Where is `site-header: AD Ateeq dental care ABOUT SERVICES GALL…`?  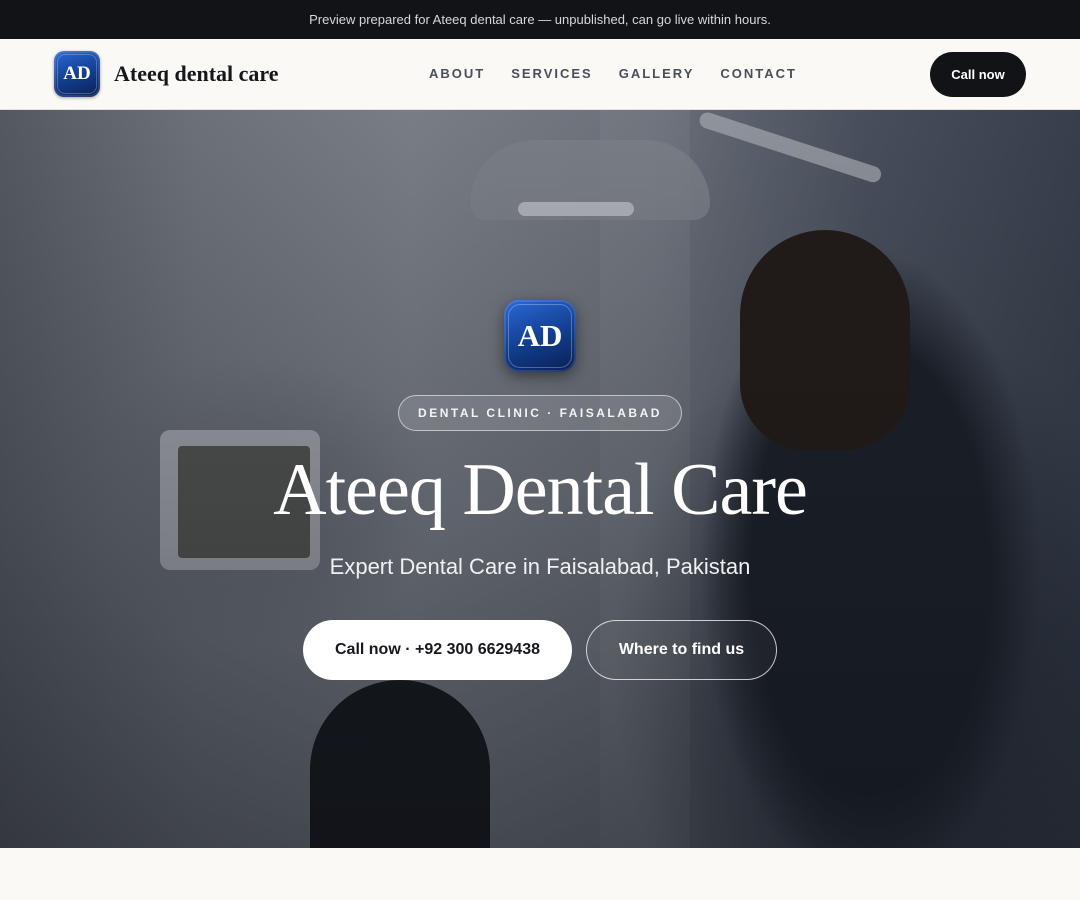
site-header: AD Ateeq dental care ABOUT SERVICES GALL… is located at coordinates (540, 74).